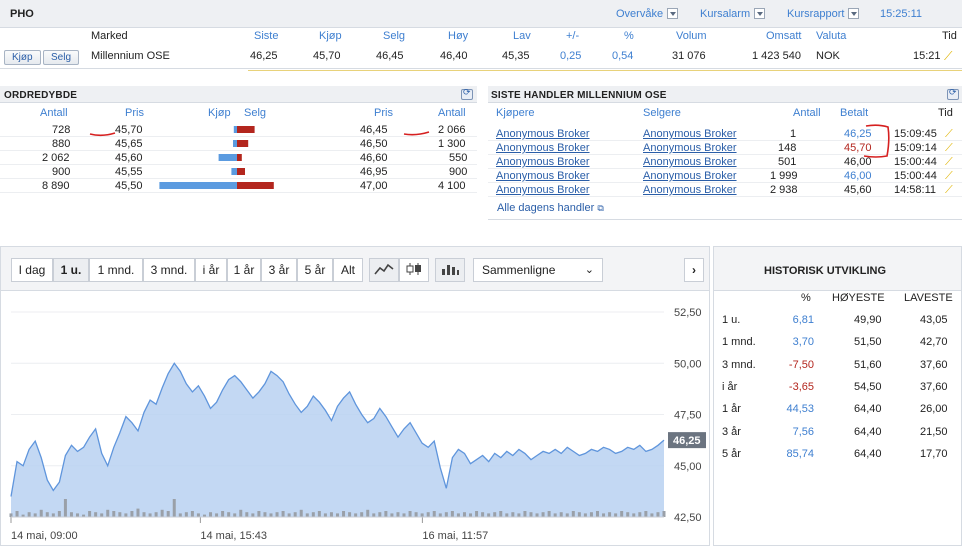 The width and height of the screenshot is (969, 558). I want to click on period-3y: 3 år, so click(279, 270).